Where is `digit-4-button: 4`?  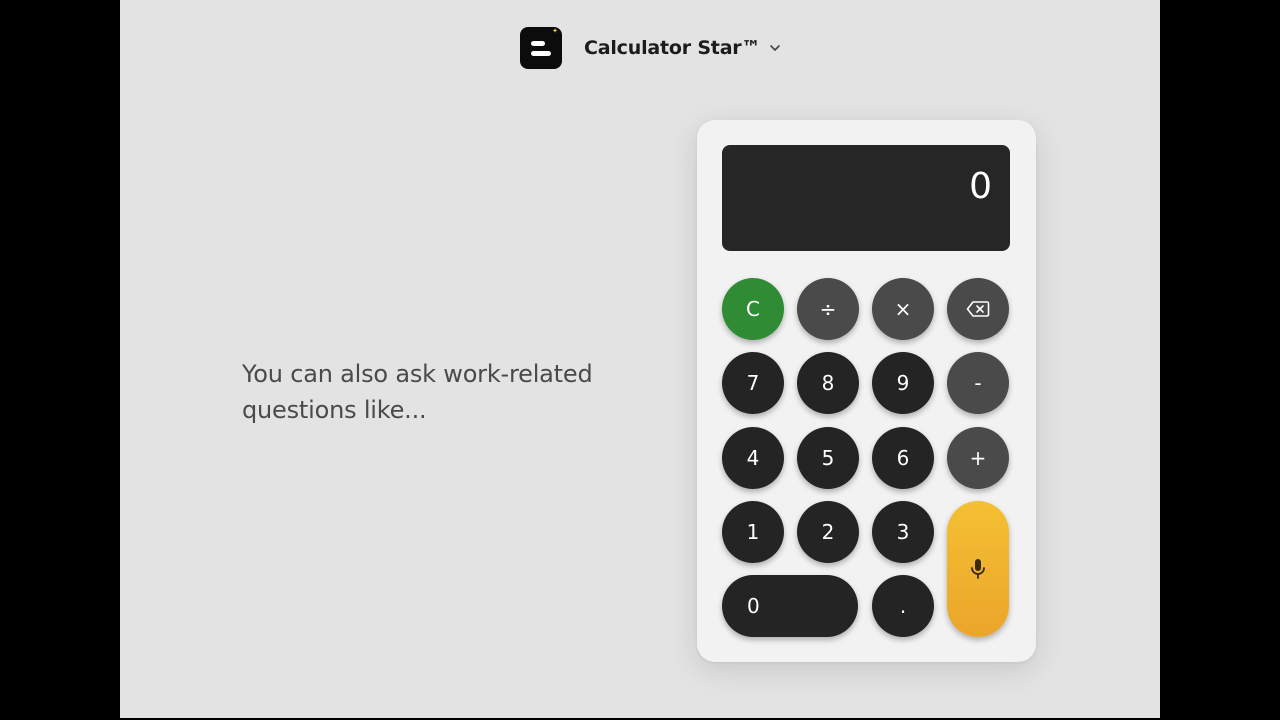 digit-4-button: 4 is located at coordinates (753, 458).